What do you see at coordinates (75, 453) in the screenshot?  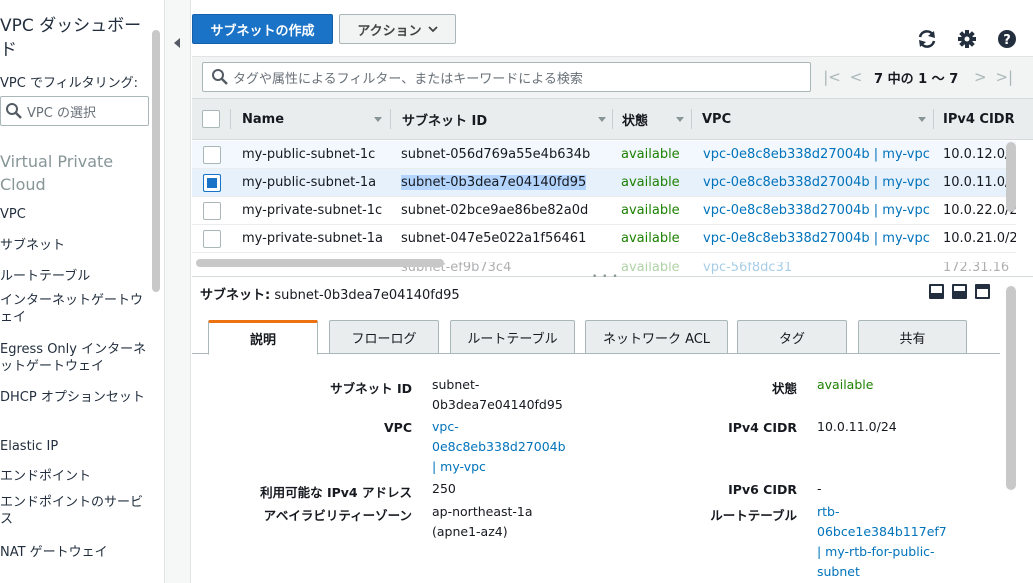 I see `sidebar-item-elastic-ip: Elastic IP` at bounding box center [75, 453].